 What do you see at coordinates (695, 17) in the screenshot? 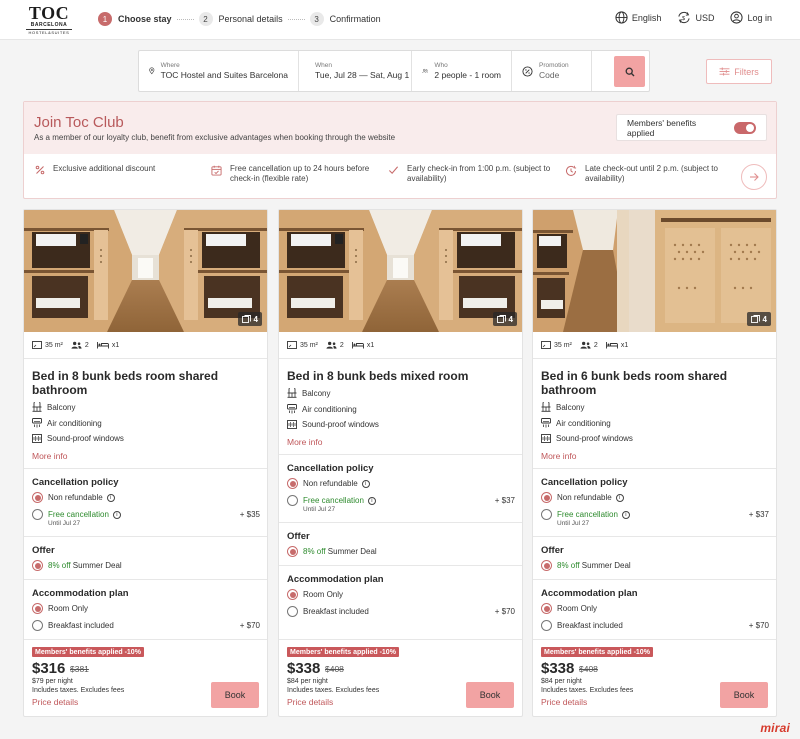
I see `currency-selector: $ USD` at bounding box center [695, 17].